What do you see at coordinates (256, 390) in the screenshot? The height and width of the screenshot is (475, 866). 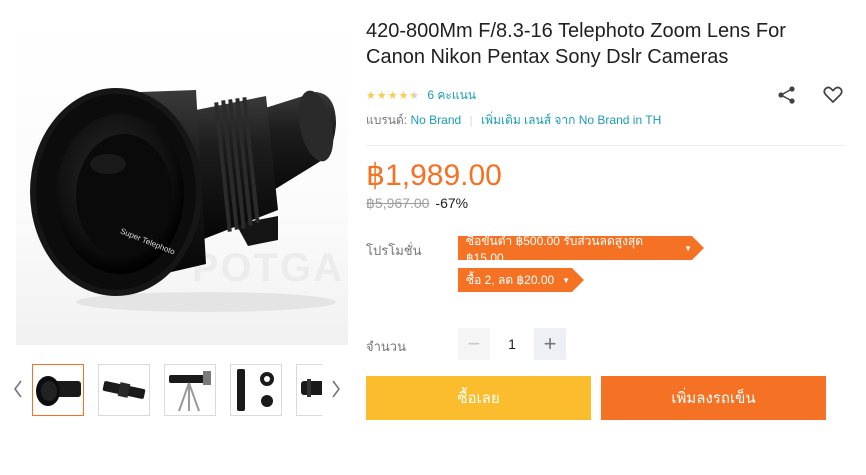 I see `thumbnail-lens-parts` at bounding box center [256, 390].